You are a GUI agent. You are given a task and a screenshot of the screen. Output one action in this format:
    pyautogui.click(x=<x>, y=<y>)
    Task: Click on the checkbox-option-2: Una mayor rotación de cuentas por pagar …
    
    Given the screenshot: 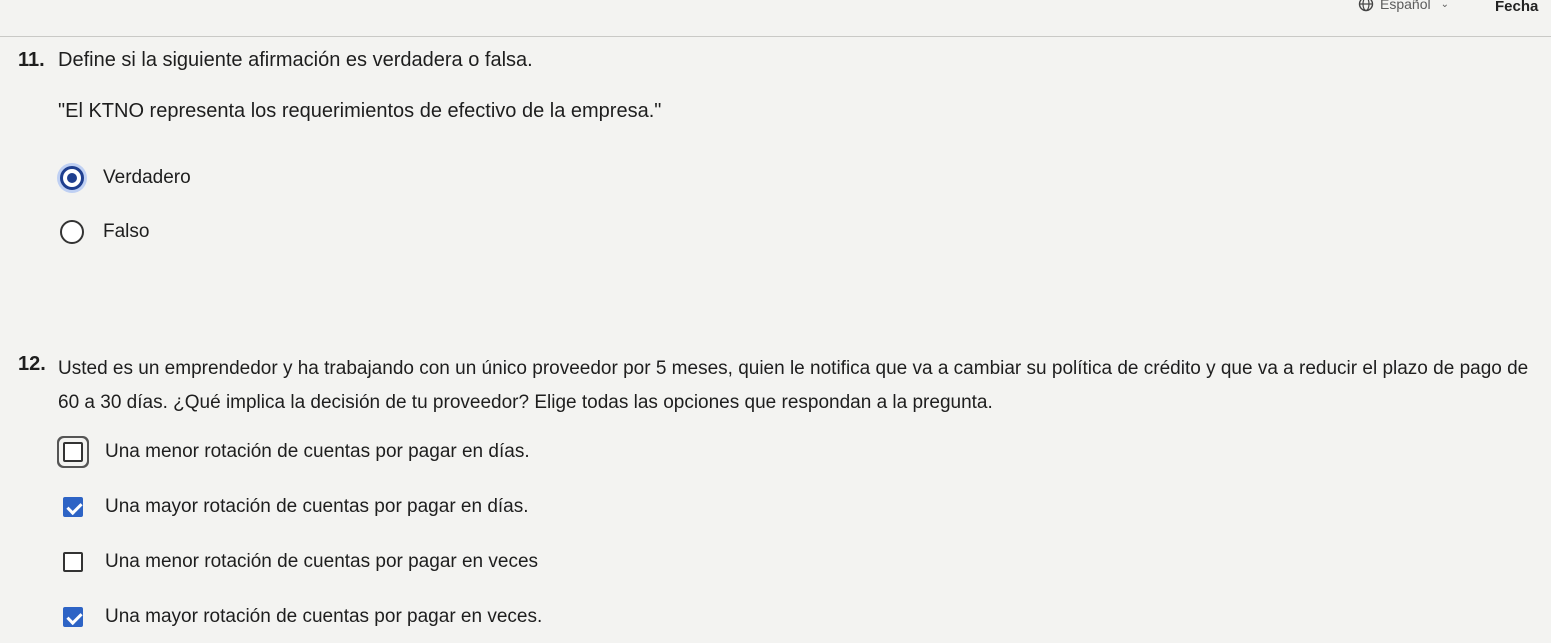 What is the action you would take?
    pyautogui.click(x=296, y=507)
    